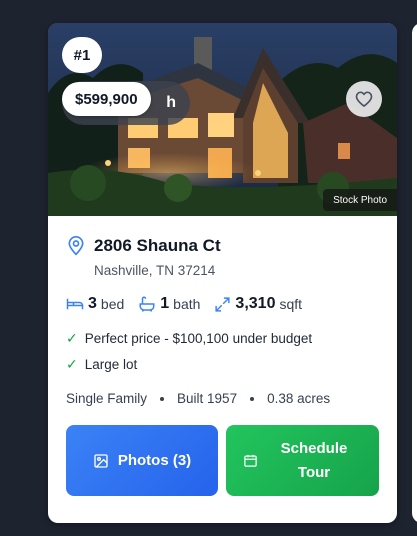 This screenshot has width=417, height=536. What do you see at coordinates (154, 460) in the screenshot?
I see `photos-button-label: Photos (3)` at bounding box center [154, 460].